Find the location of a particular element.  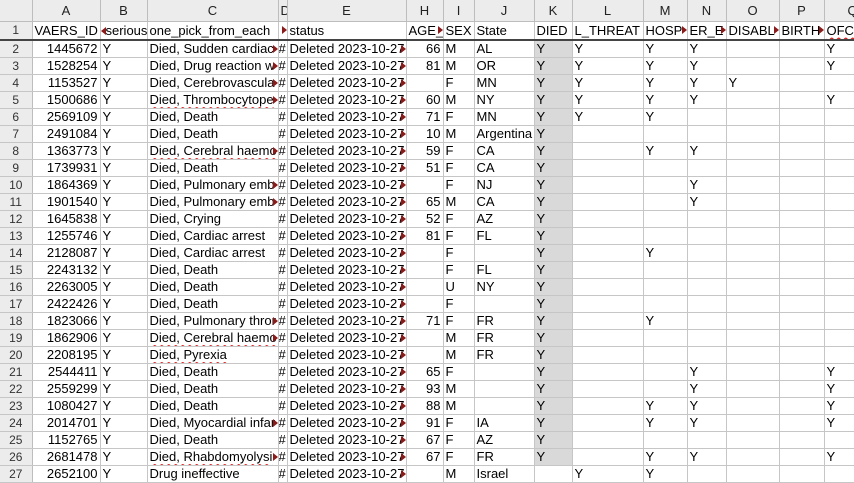

cell-one-pick: Died, Crying is located at coordinates (213, 219).